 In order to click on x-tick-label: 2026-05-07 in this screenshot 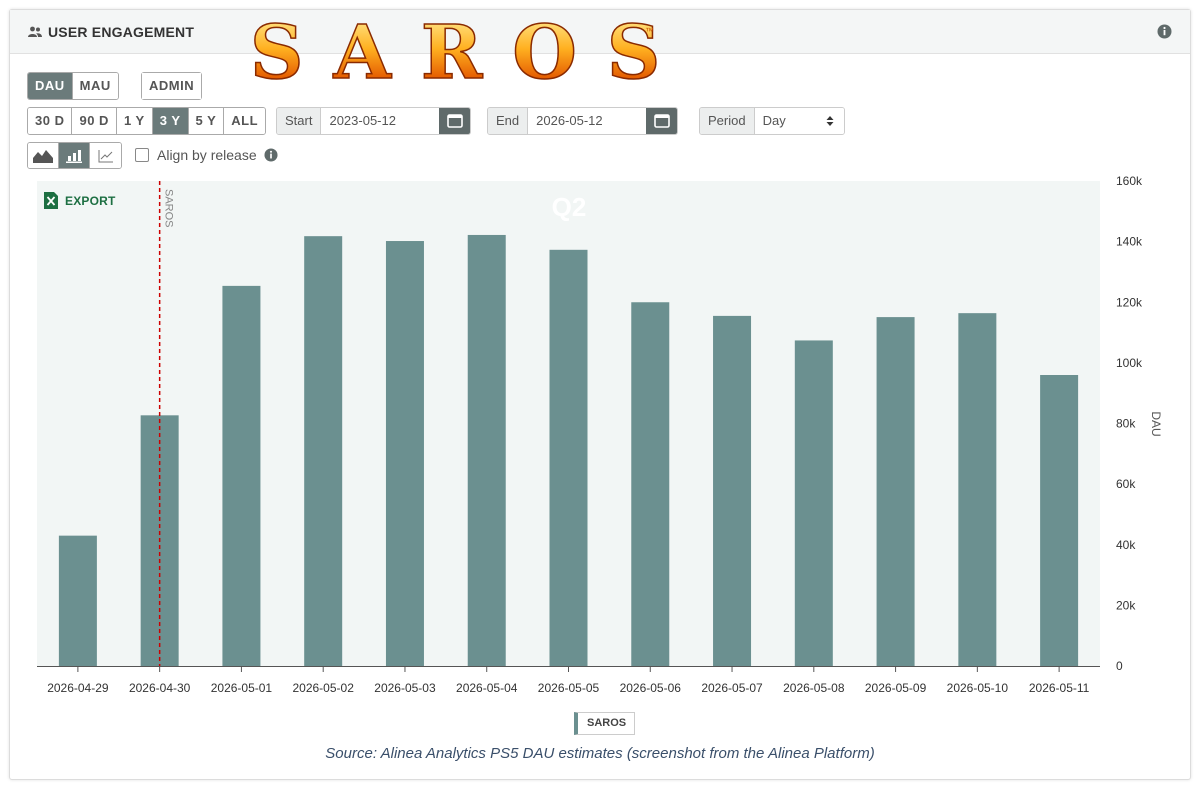, I will do `click(732, 688)`.